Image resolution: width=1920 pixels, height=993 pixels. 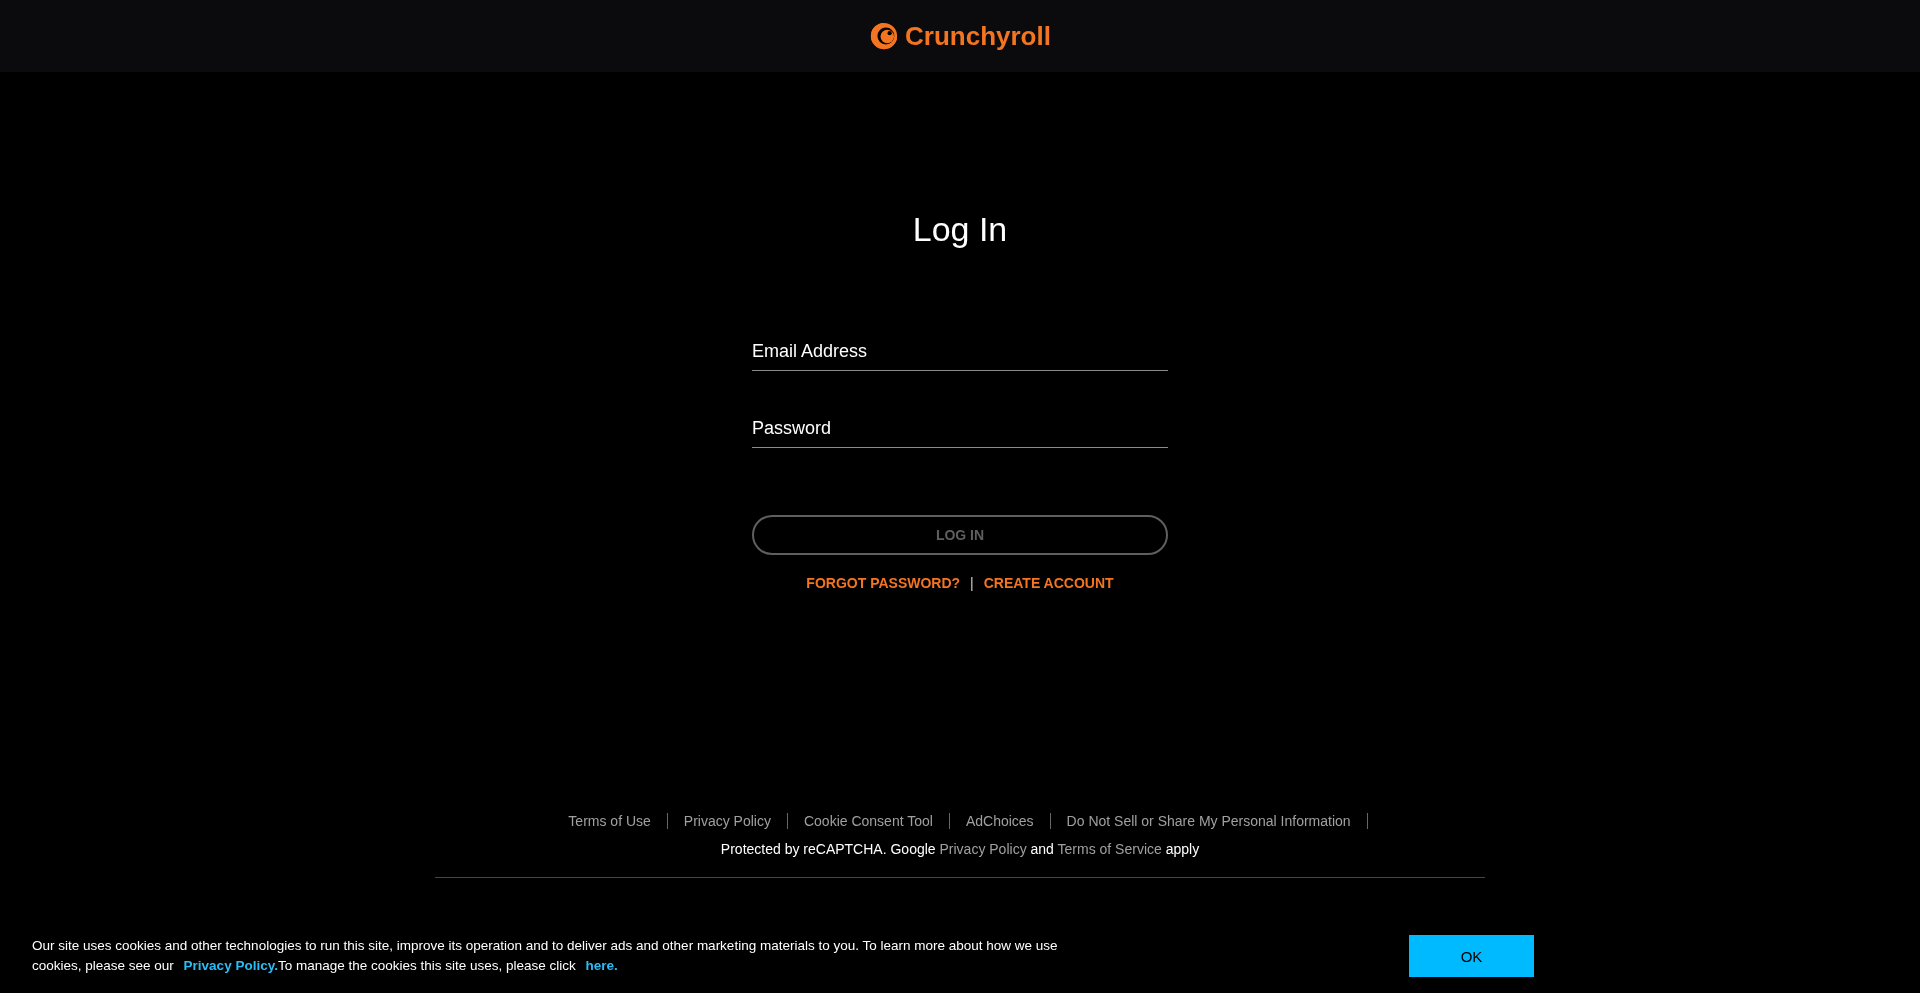 What do you see at coordinates (960, 354) in the screenshot?
I see `email-field: Email Address` at bounding box center [960, 354].